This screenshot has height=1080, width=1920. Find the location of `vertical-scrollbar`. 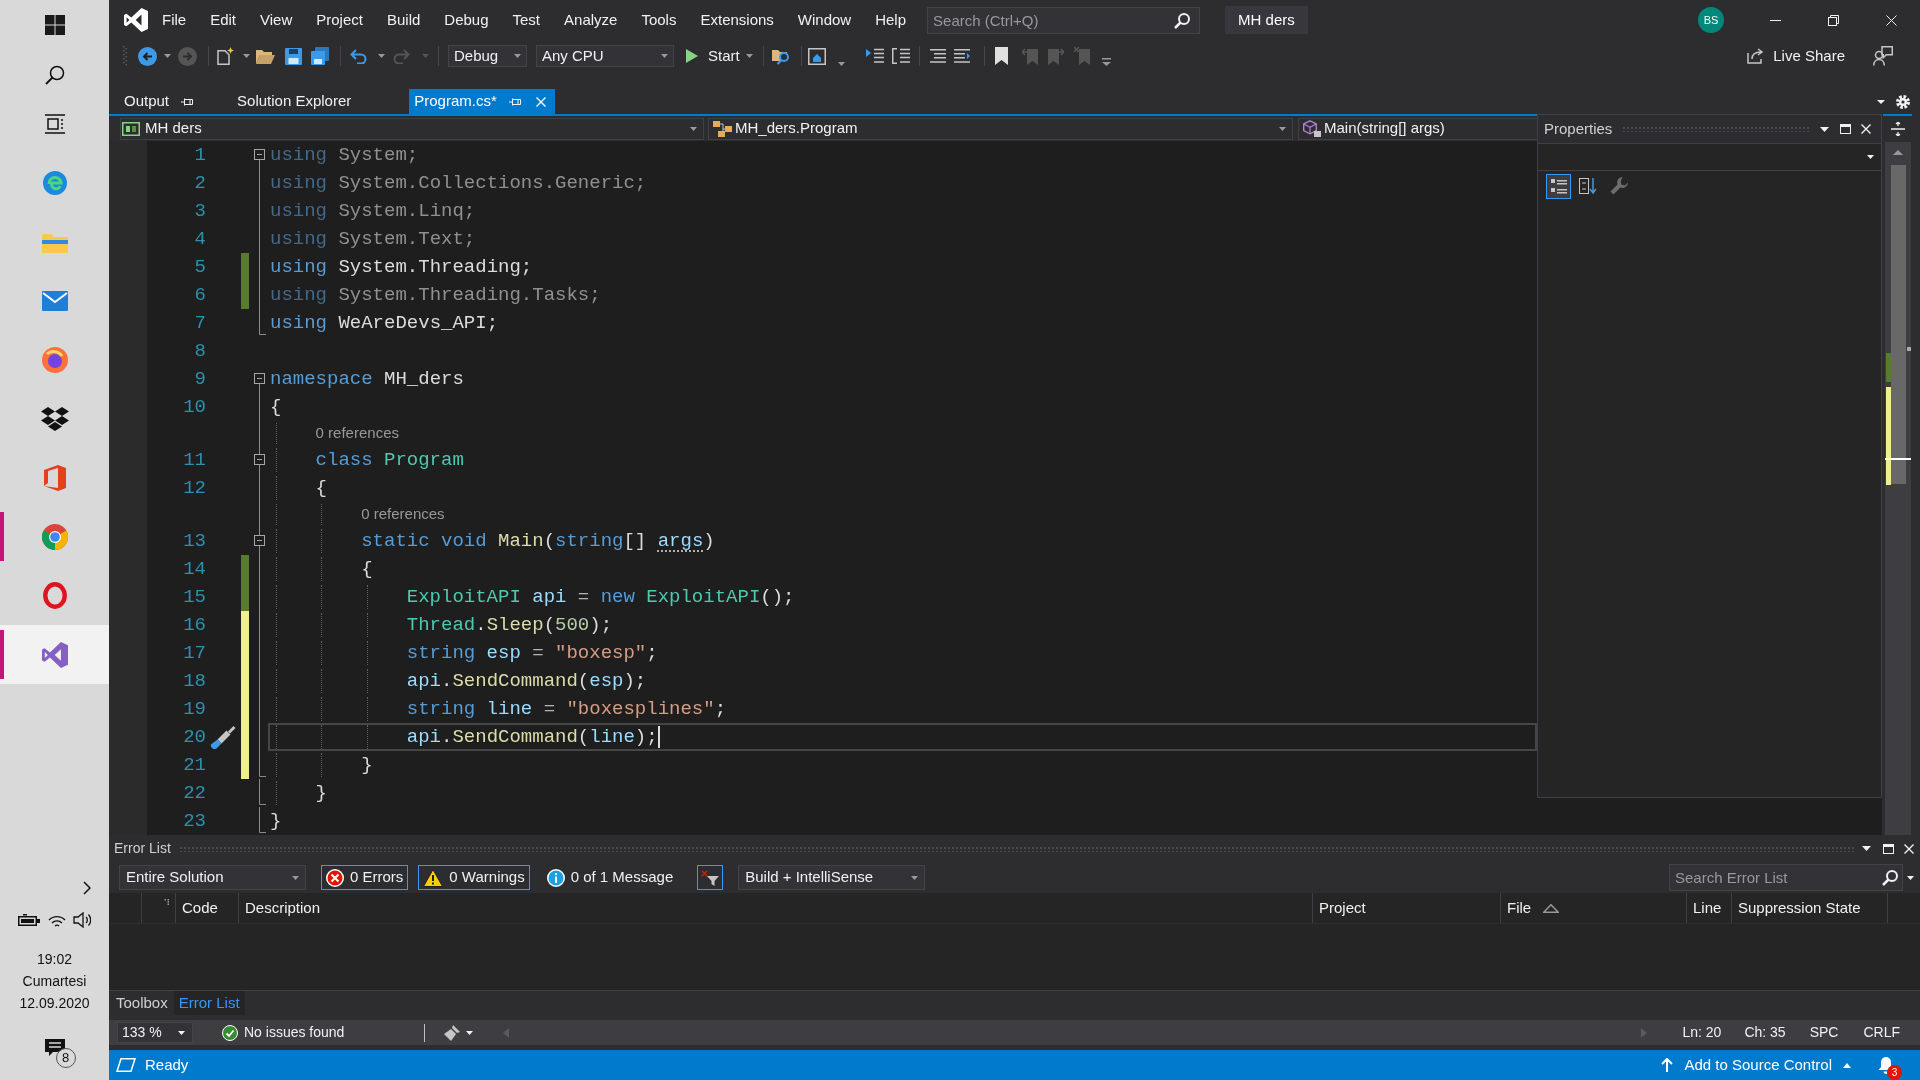

vertical-scrollbar is located at coordinates (1898, 488).